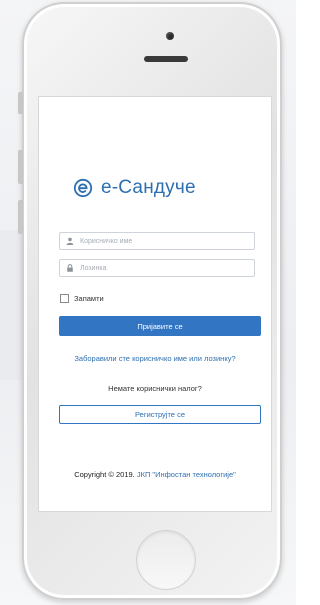 The image size is (320, 605). I want to click on organization-link: ЈКП "Инфостан технологије", so click(186, 474).